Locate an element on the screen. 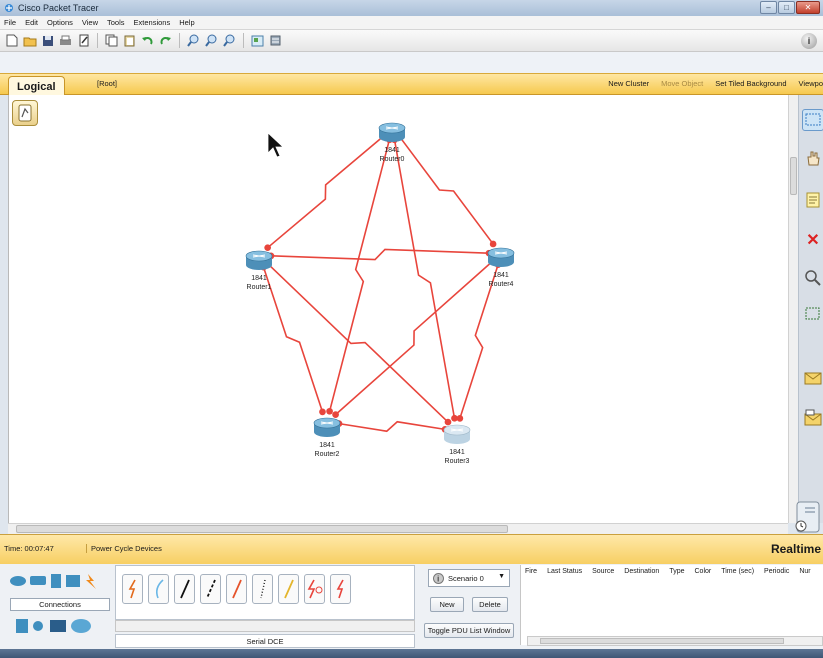  serial-dte-icon is located at coordinates (340, 589).